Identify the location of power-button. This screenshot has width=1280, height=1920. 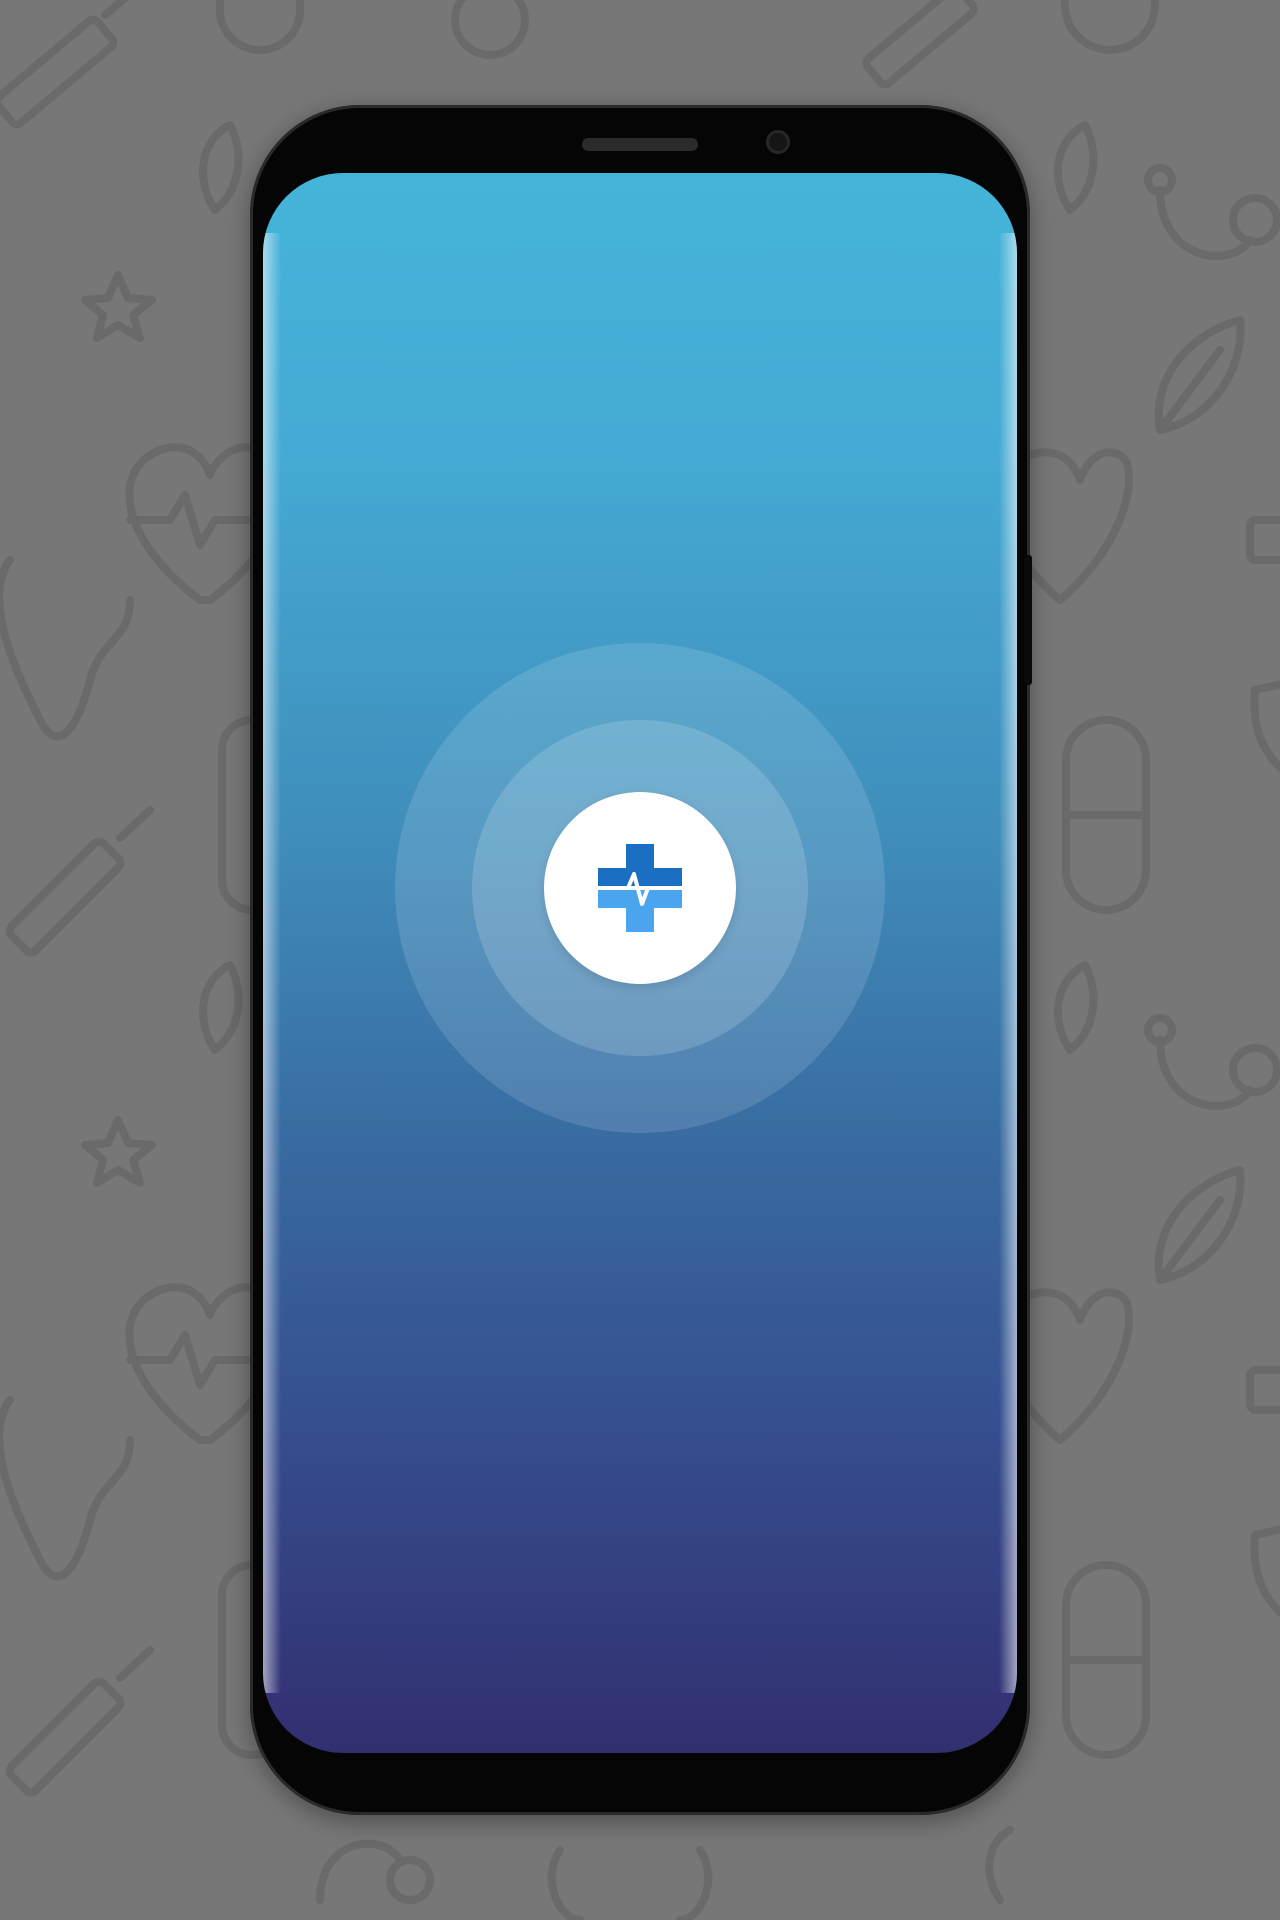
(1028, 620).